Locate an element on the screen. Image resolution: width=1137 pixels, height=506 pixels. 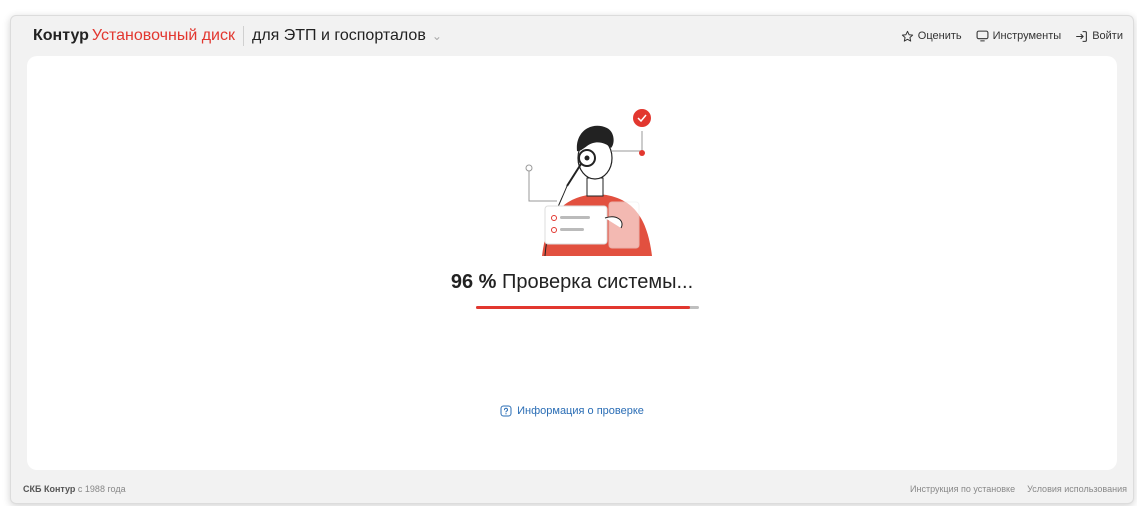
install-guide-link: Инструкция по установке is located at coordinates (962, 489).